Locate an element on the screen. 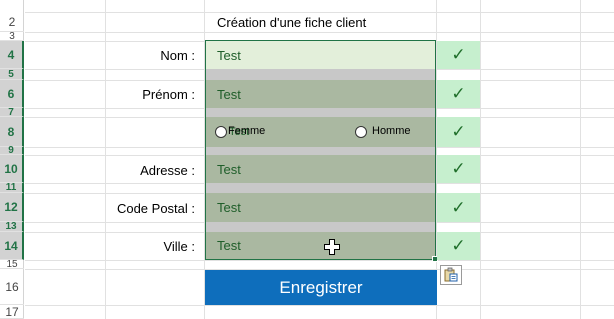 Image resolution: width=614 pixels, height=319 pixels. nom-label: Nom : is located at coordinates (177, 55).